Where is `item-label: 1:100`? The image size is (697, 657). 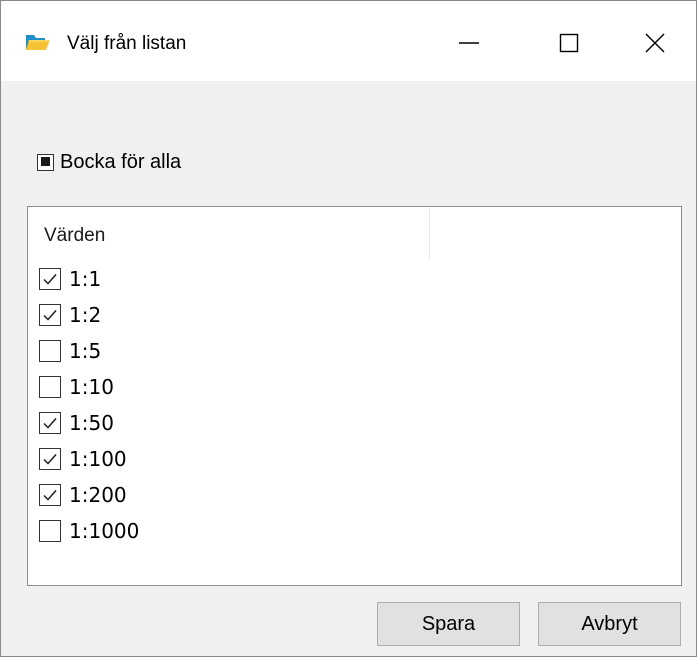 item-label: 1:100 is located at coordinates (98, 459).